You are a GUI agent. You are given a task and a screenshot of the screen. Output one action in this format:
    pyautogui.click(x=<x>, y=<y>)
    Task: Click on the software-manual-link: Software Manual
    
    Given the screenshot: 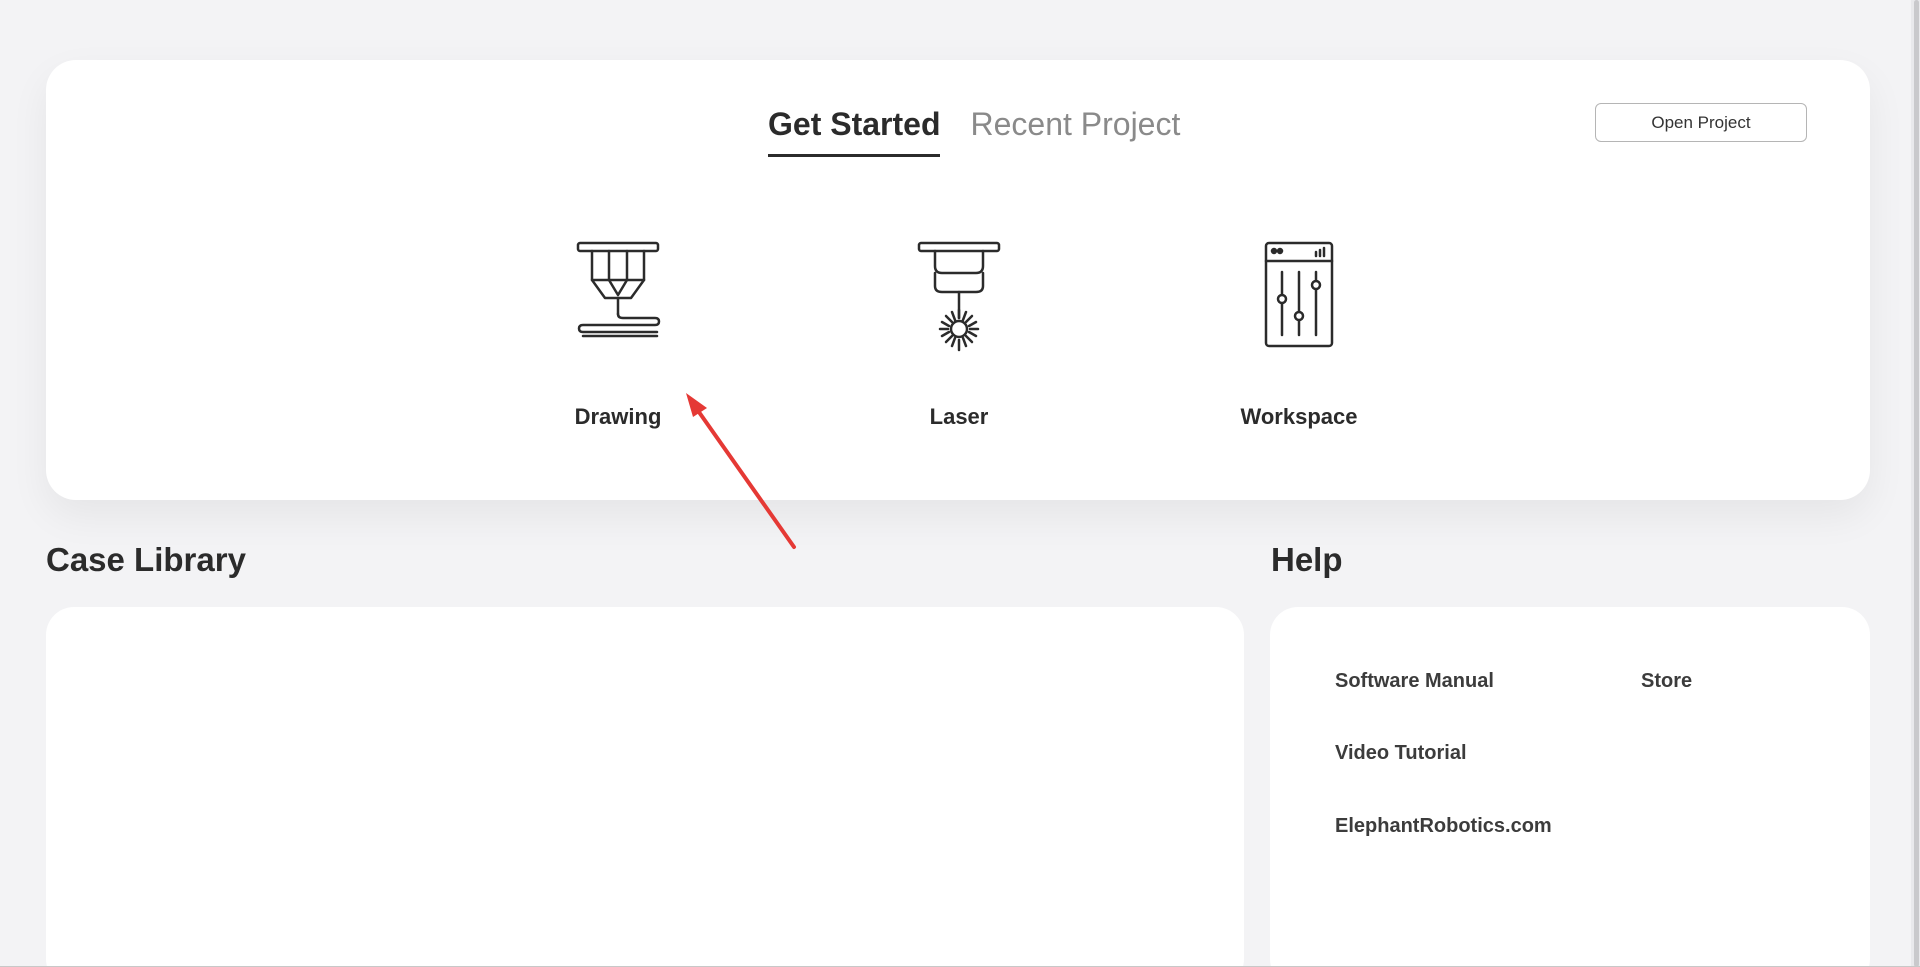 What is the action you would take?
    pyautogui.click(x=1414, y=681)
    